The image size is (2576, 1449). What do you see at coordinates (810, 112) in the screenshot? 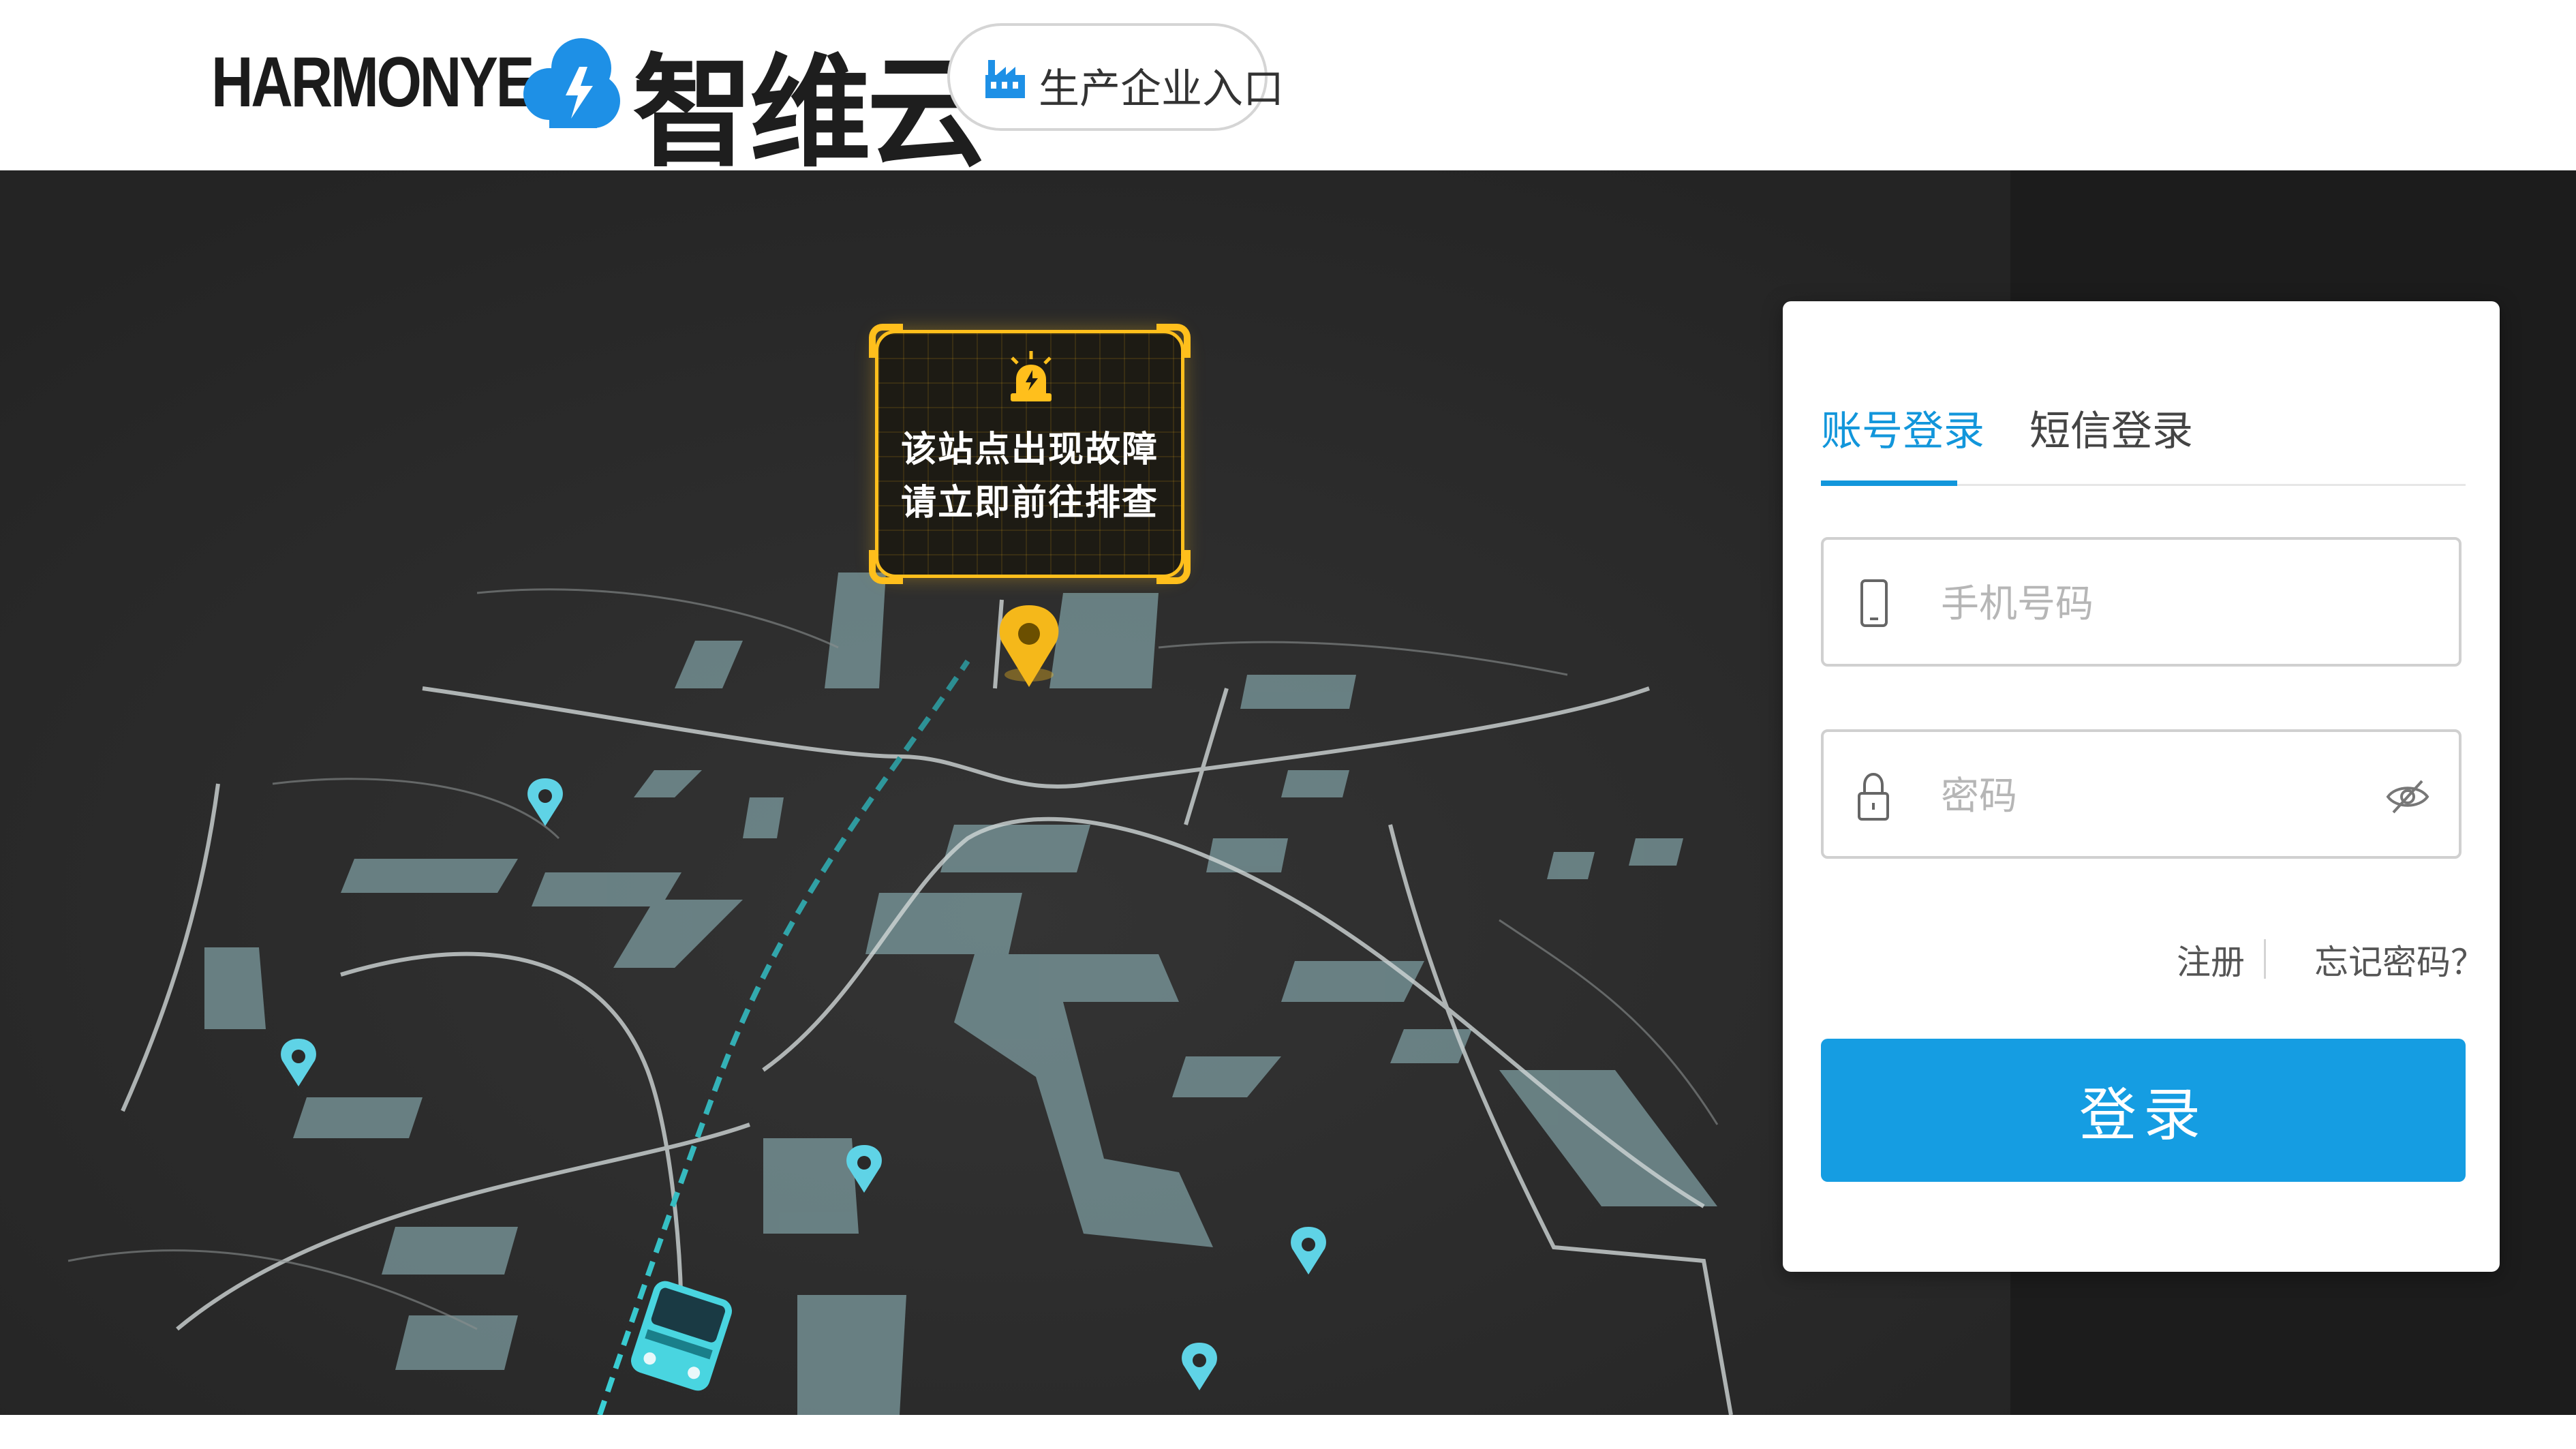
I see `brand-name-cn: 智维云` at bounding box center [810, 112].